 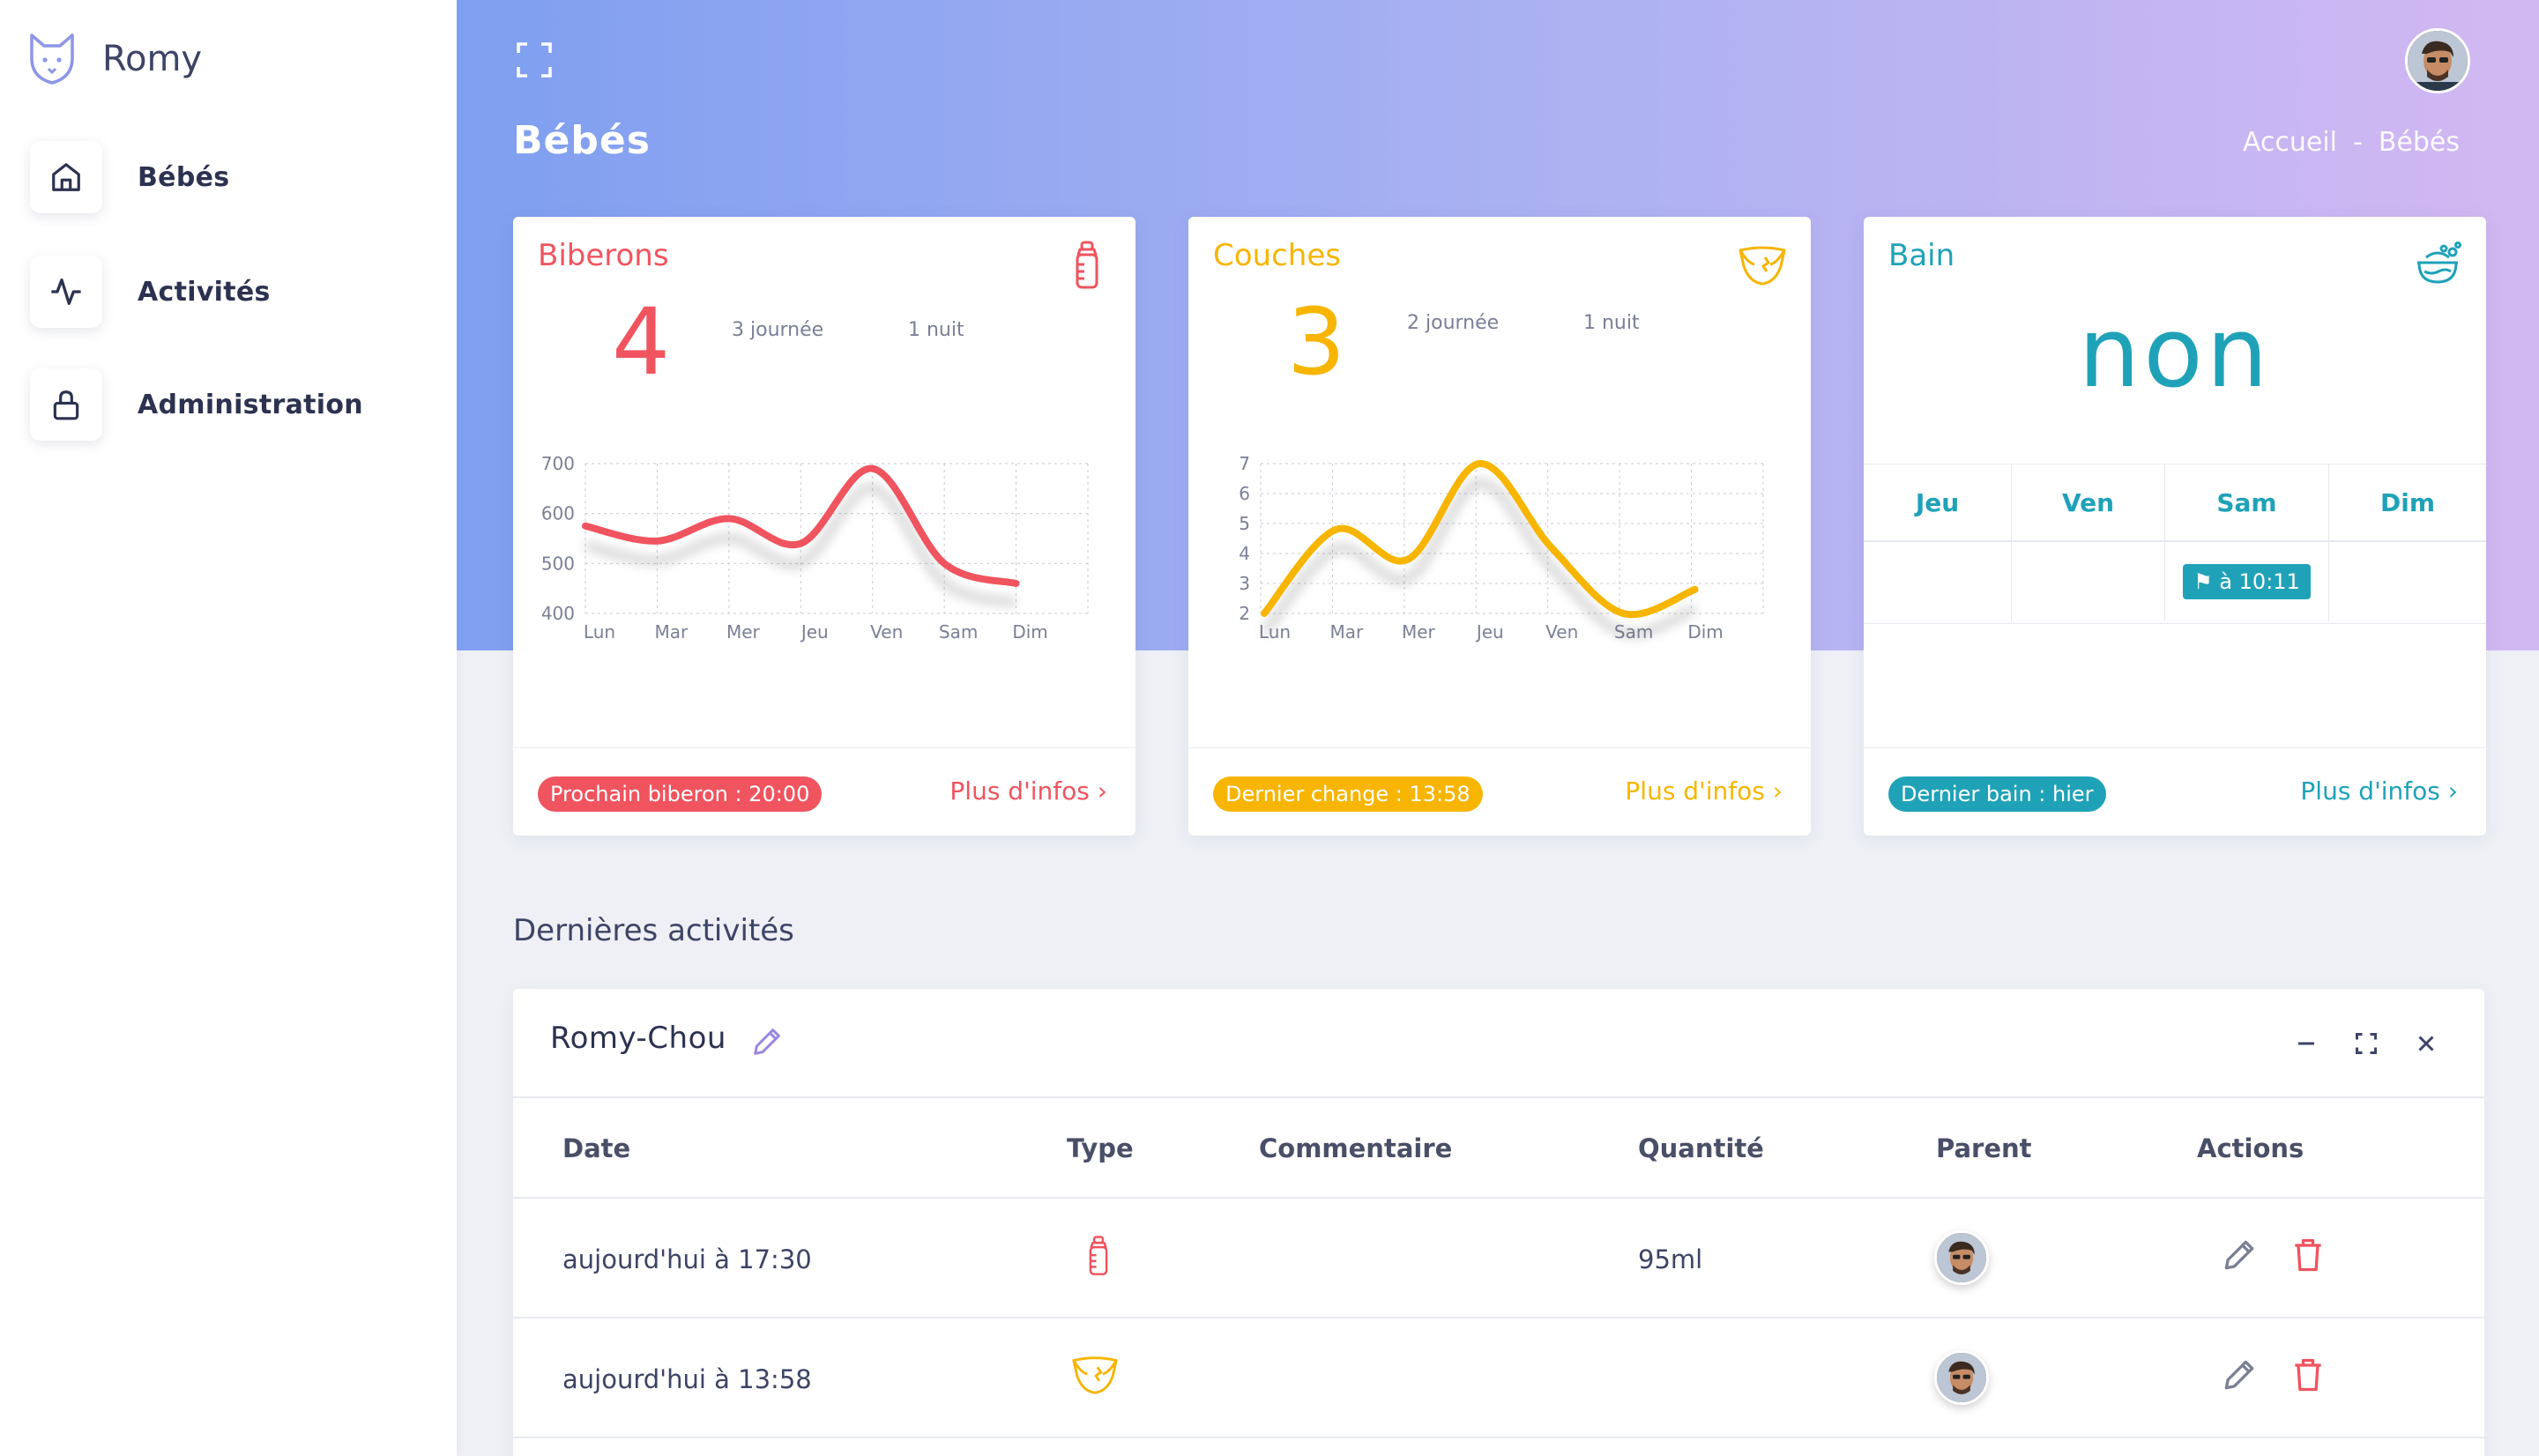 I want to click on bath-event-time: à 10:11, so click(x=2259, y=581).